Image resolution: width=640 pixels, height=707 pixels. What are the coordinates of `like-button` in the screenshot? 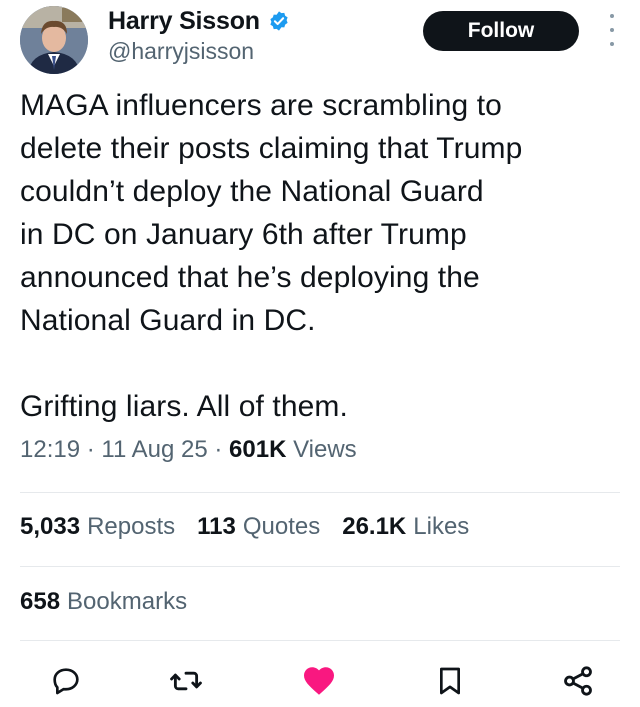 It's located at (319, 681).